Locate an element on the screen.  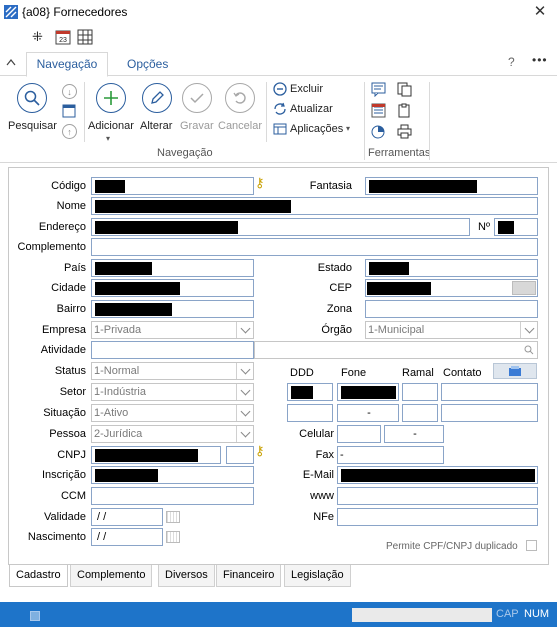
situacao-select: 1-Ativo is located at coordinates (172, 413).